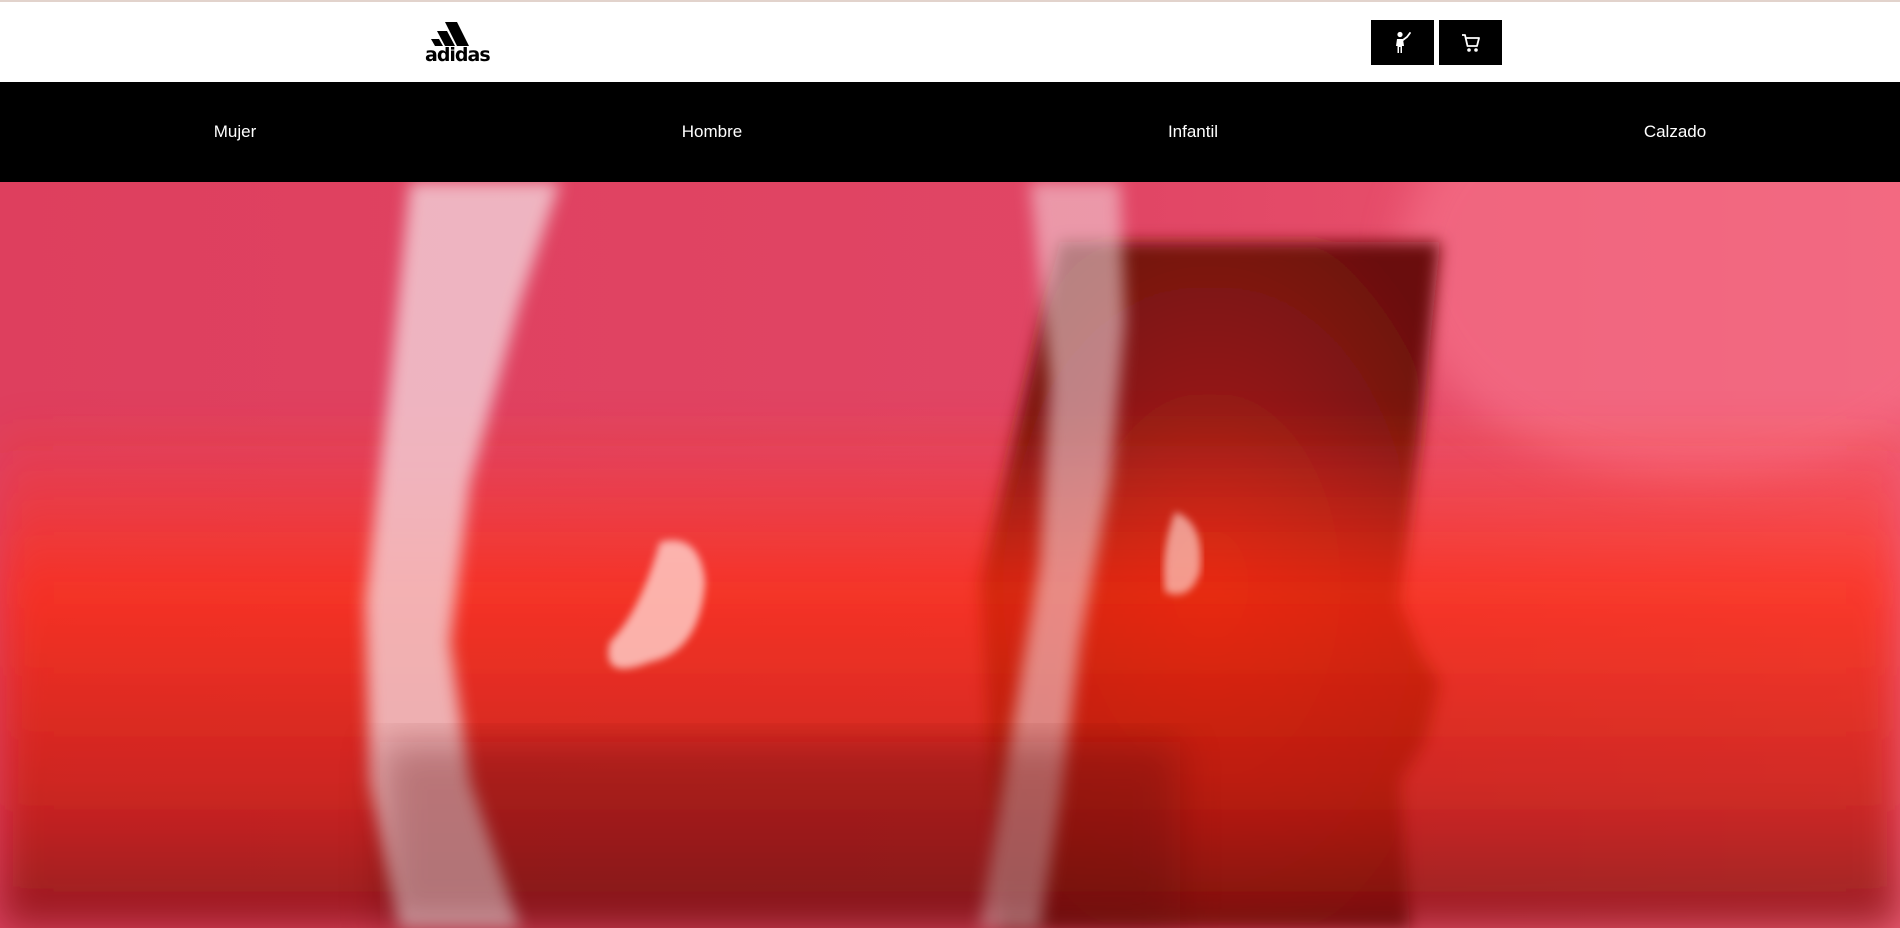 The image size is (1900, 928). What do you see at coordinates (950, 132) in the screenshot?
I see `main-nav: Mujer Hombre Infantil Calzado` at bounding box center [950, 132].